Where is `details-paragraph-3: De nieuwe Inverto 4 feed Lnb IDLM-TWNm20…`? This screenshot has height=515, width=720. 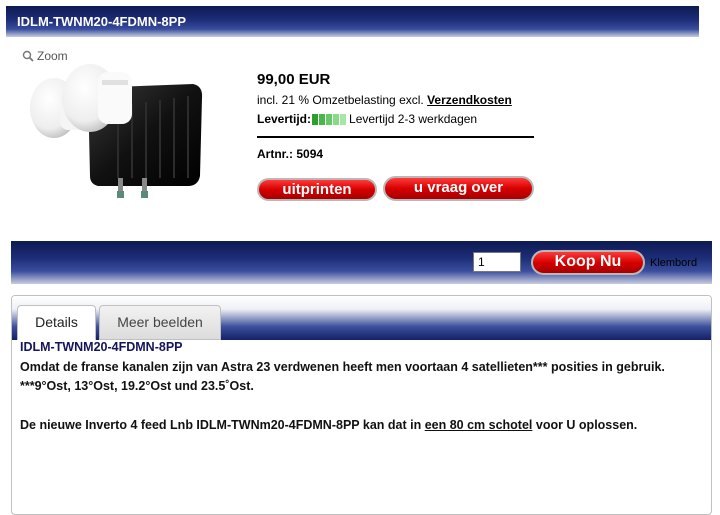 details-paragraph-3: De nieuwe Inverto 4 feed Lnb IDLM-TWNm20… is located at coordinates (360, 426).